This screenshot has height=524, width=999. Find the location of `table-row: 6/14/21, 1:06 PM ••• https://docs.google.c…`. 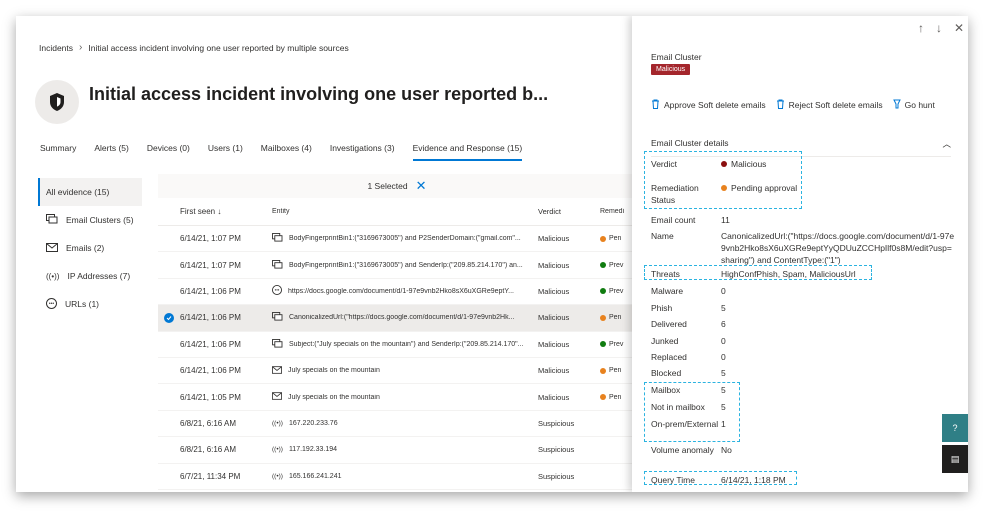

table-row: 6/14/21, 1:06 PM ••• https://docs.google.c… is located at coordinates (397, 292).